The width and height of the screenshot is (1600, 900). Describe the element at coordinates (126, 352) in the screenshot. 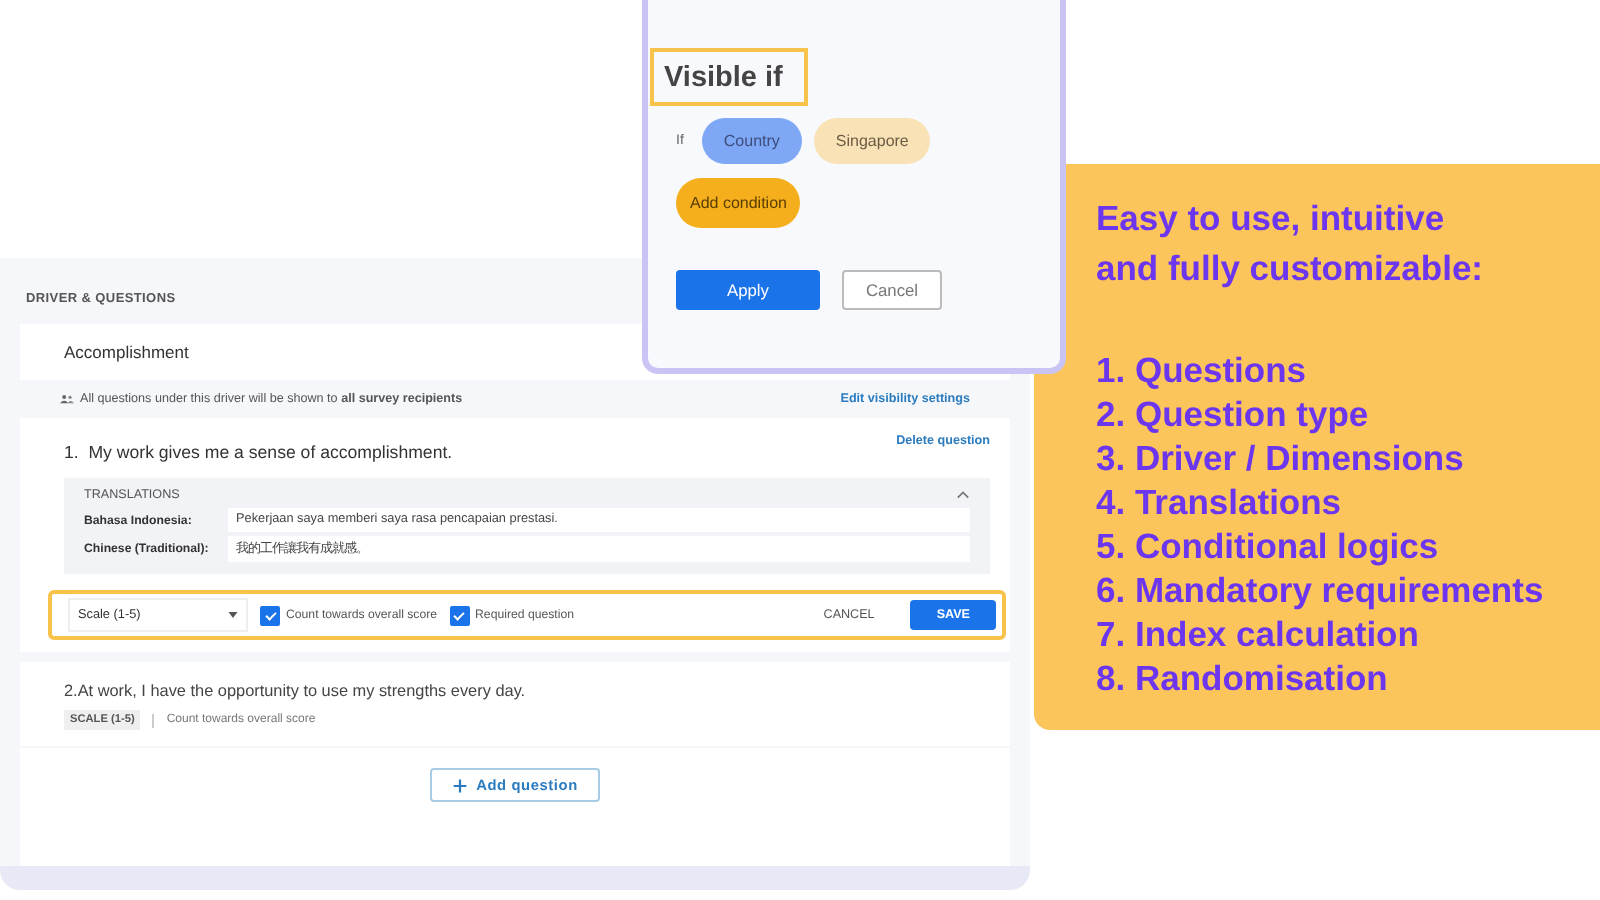

I see `driver-name: Accomplishment` at that location.